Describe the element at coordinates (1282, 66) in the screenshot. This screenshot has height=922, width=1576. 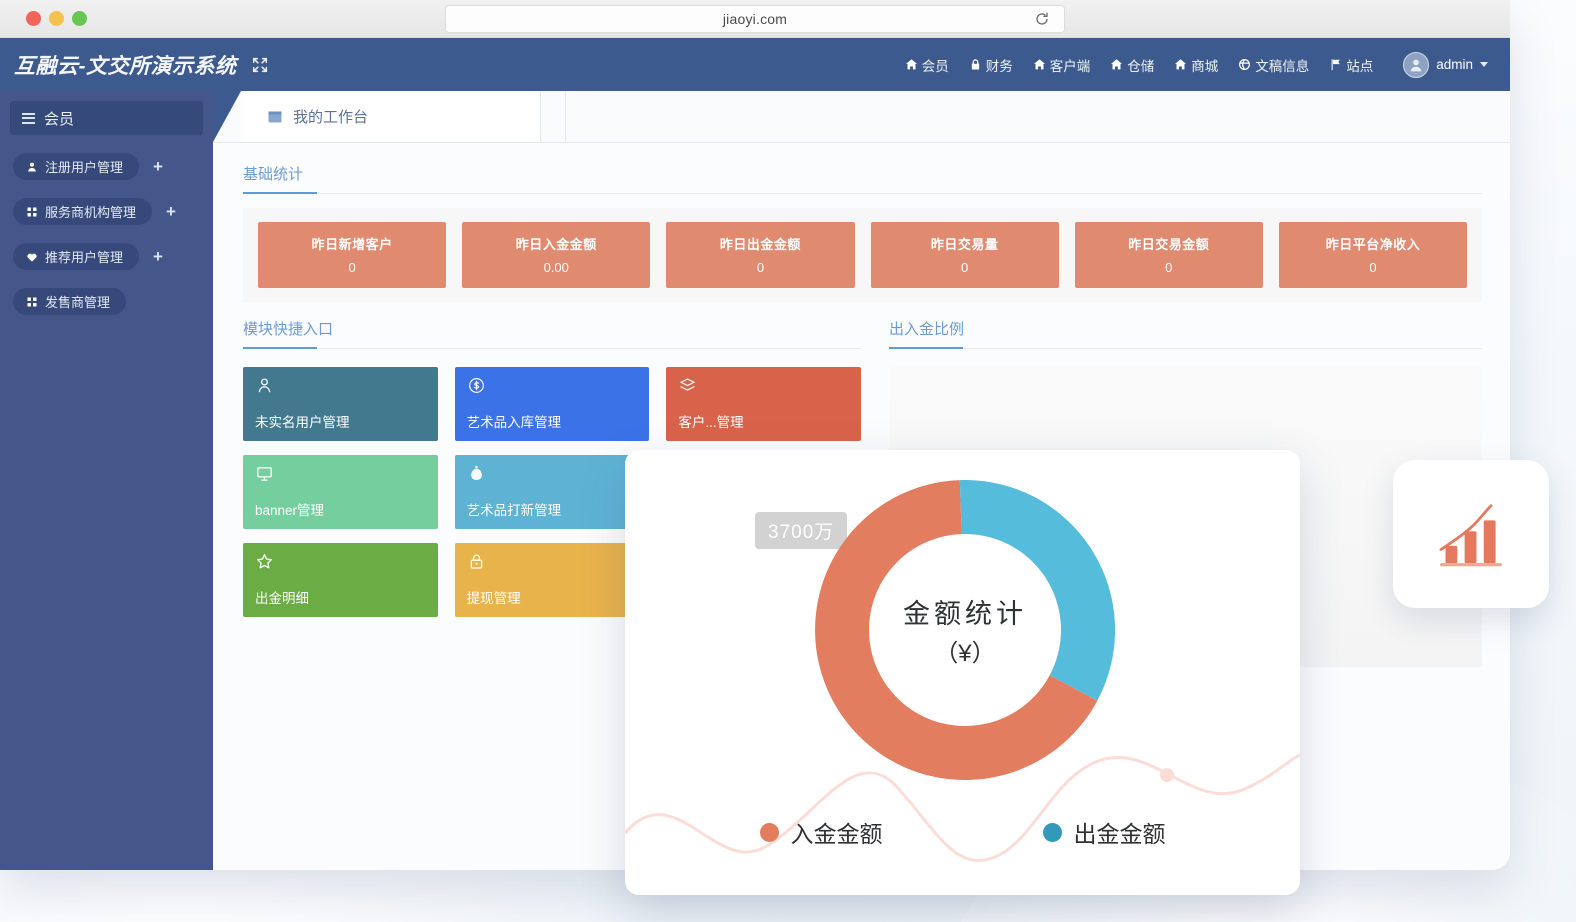
I see `nav-item-label: 文稿信息` at that location.